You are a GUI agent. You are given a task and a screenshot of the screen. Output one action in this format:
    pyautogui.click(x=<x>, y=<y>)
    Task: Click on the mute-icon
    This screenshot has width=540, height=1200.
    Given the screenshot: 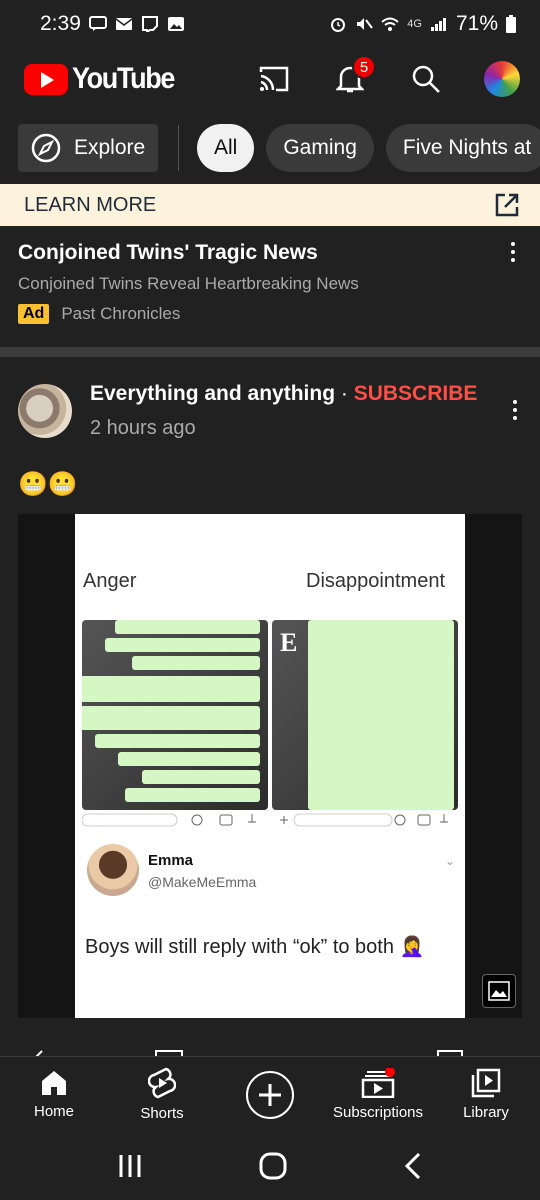 What is the action you would take?
    pyautogui.click(x=365, y=24)
    